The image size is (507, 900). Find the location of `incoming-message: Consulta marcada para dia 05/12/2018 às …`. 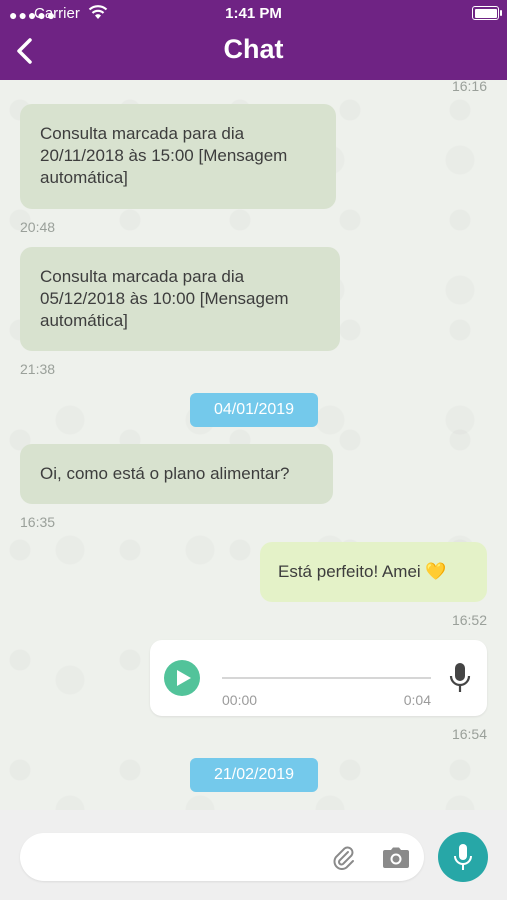

incoming-message: Consulta marcada para dia 05/12/2018 às … is located at coordinates (180, 299).